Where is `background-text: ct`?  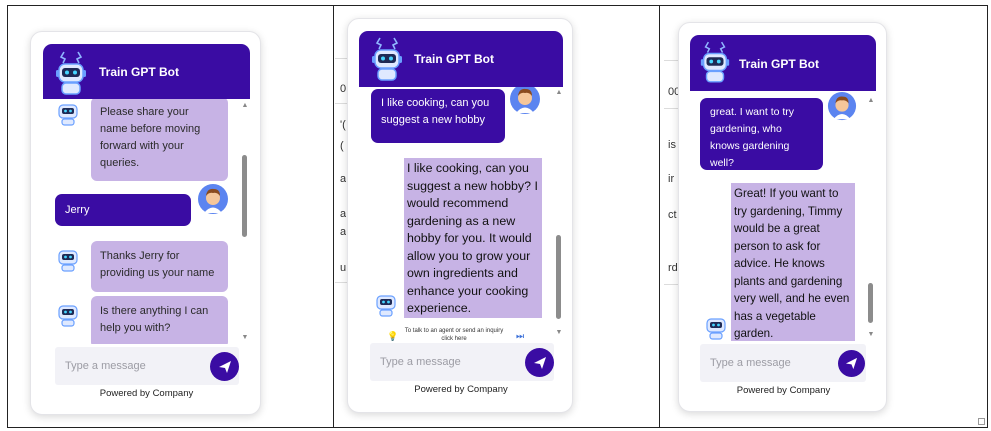
background-text: ct is located at coordinates (672, 215).